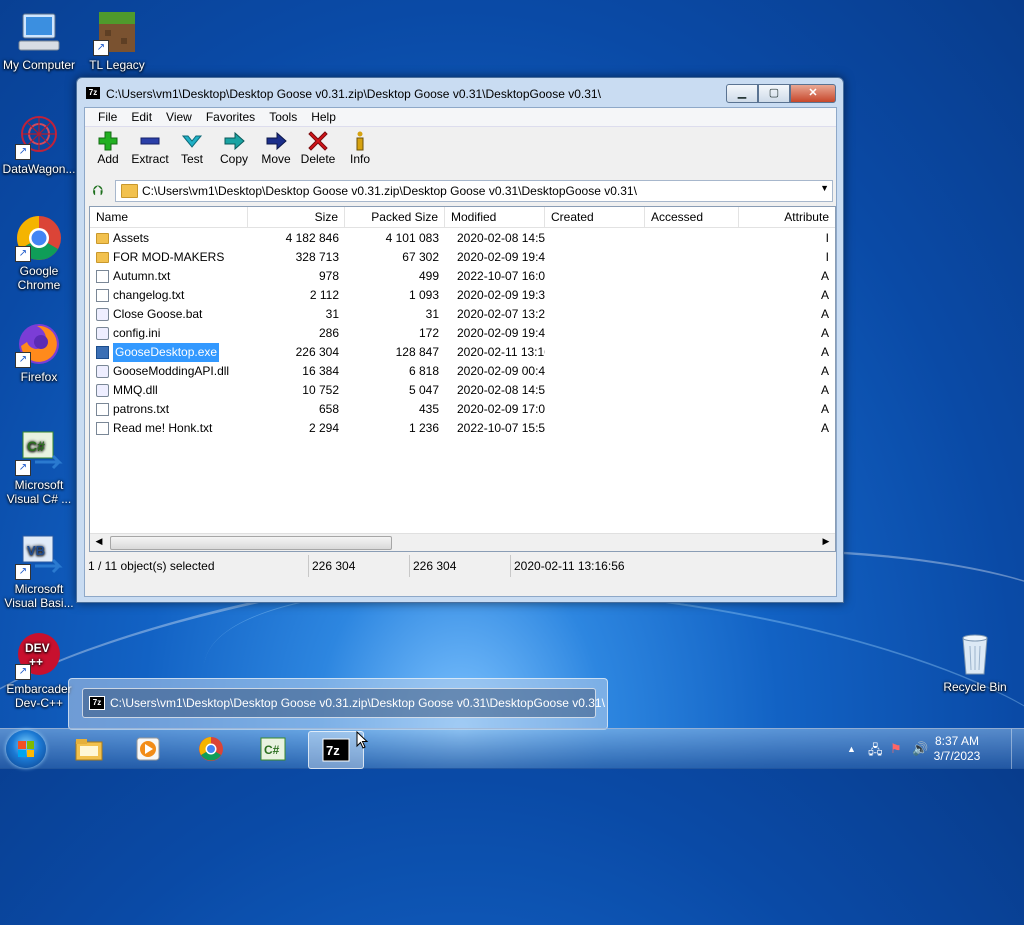 The height and width of the screenshot is (925, 1024). I want to click on desktop-icon-my-computer: My Computer, so click(39, 40).